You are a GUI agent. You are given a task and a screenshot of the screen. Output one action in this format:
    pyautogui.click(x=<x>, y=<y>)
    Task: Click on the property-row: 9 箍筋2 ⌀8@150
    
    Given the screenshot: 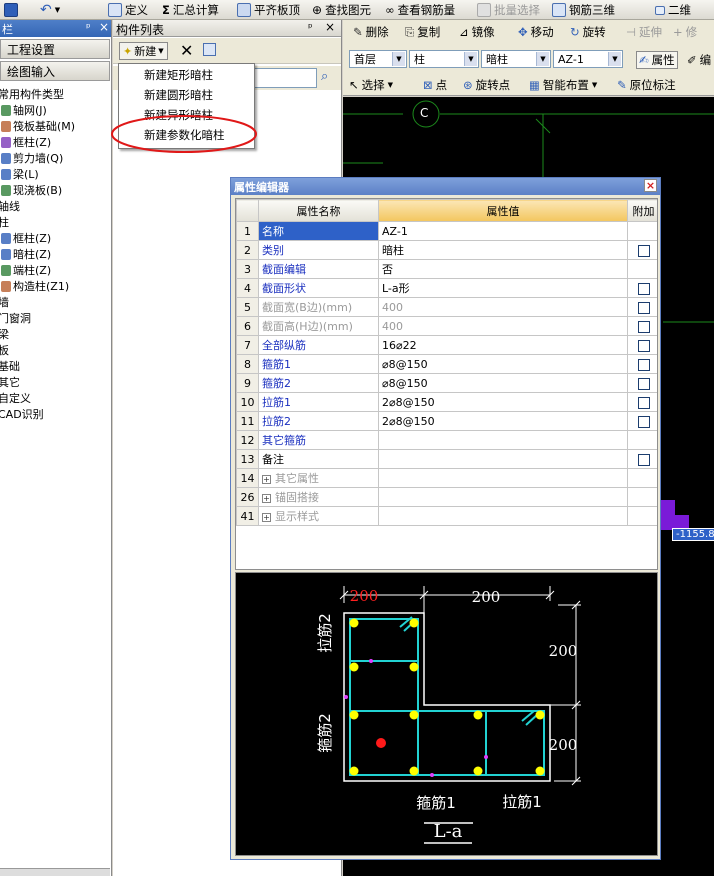 What is the action you would take?
    pyautogui.click(x=446, y=383)
    